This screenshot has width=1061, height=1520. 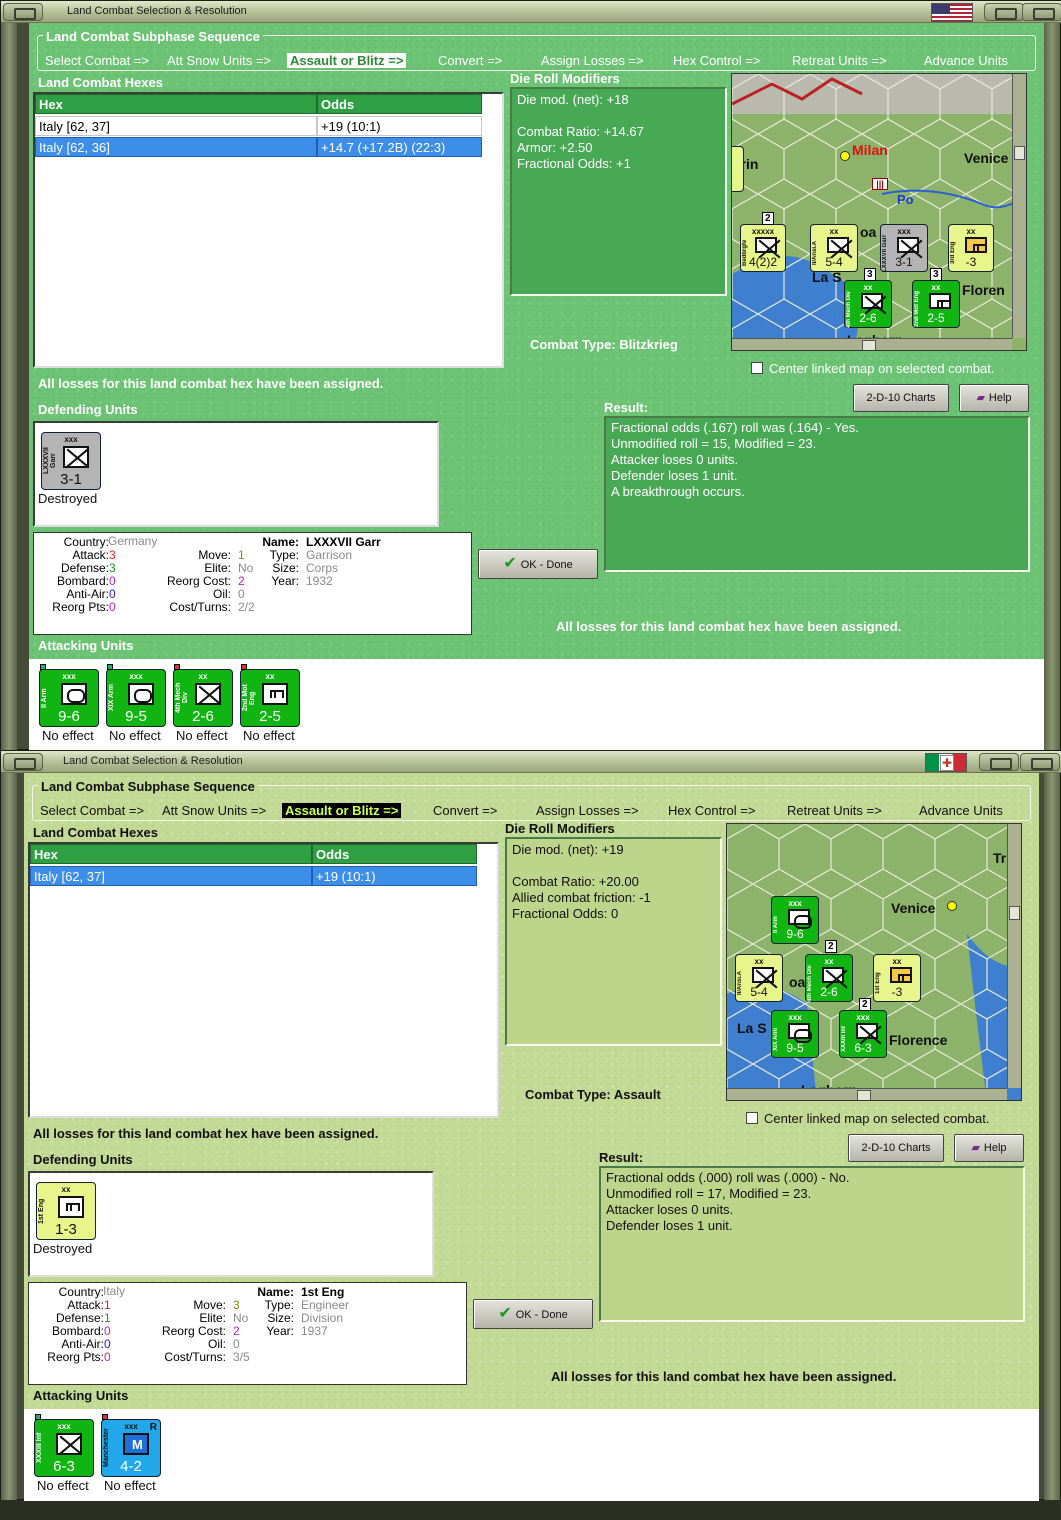 What do you see at coordinates (64, 1448) in the screenshot?
I see `attacker-counter: xxx XXXIII Inf 6-3` at bounding box center [64, 1448].